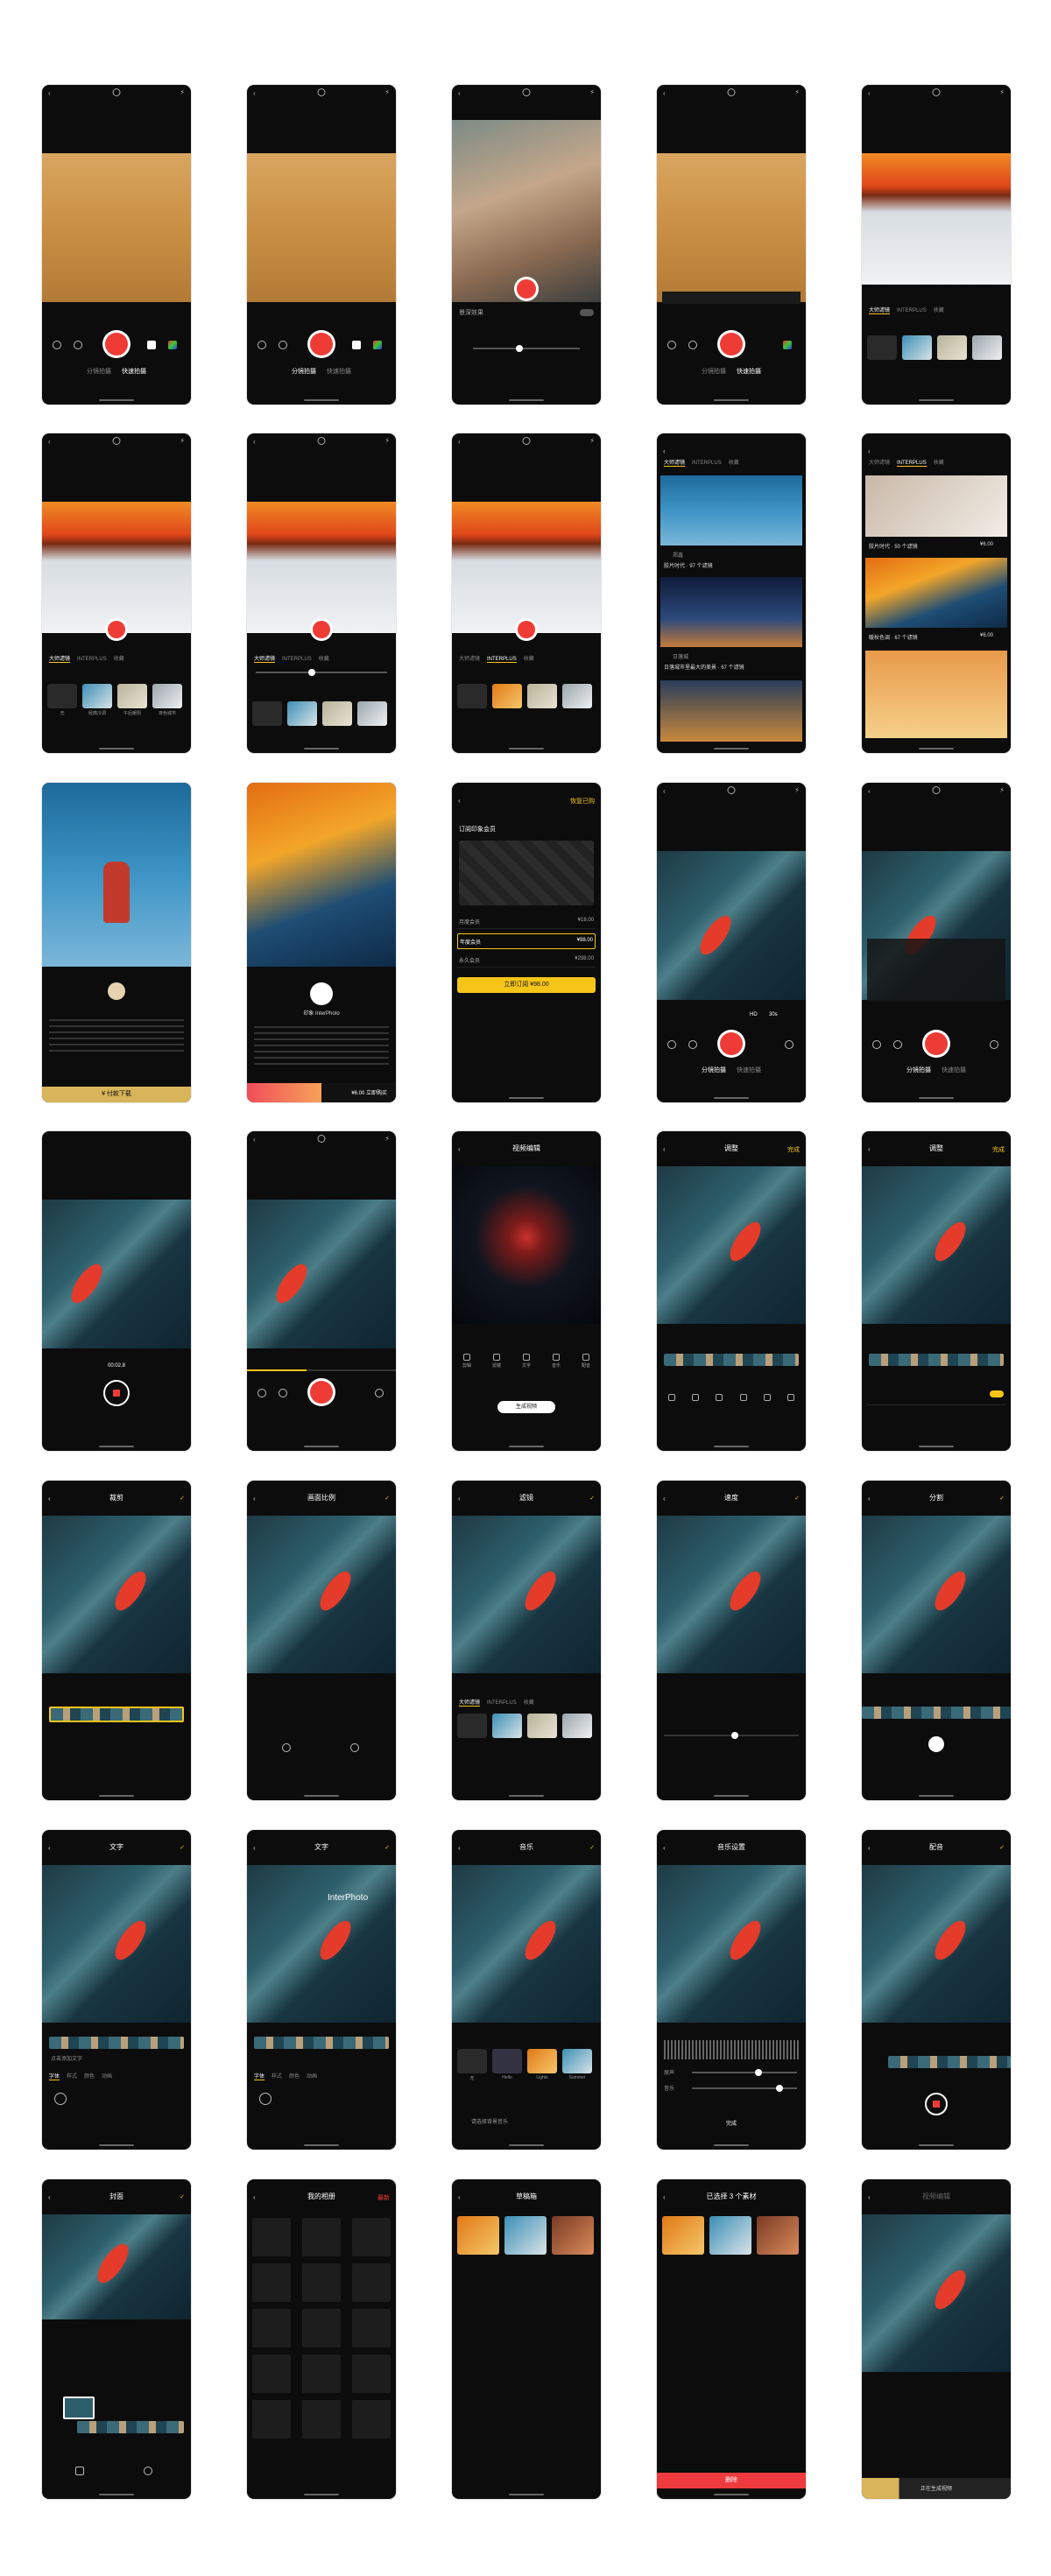  What do you see at coordinates (526, 985) in the screenshot?
I see `subscribe-button: 立即订阅 ¥98.00` at bounding box center [526, 985].